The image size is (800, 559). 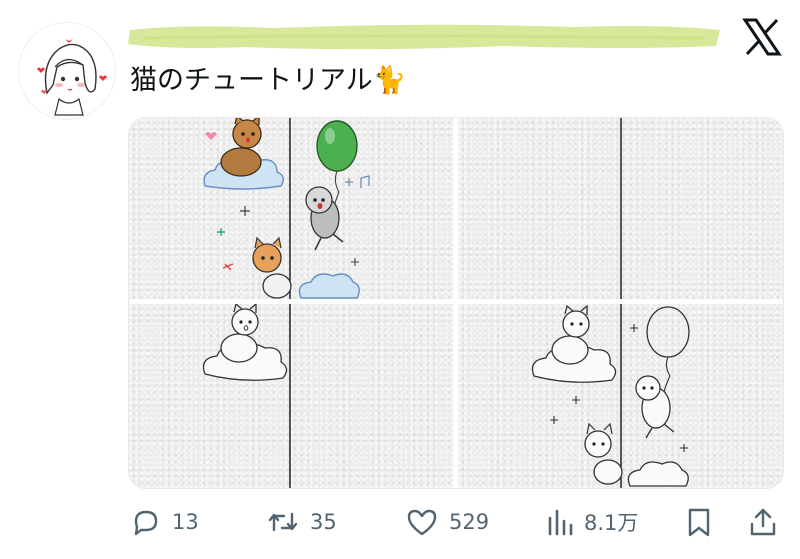 What do you see at coordinates (323, 522) in the screenshot?
I see `retweet-count: 35` at bounding box center [323, 522].